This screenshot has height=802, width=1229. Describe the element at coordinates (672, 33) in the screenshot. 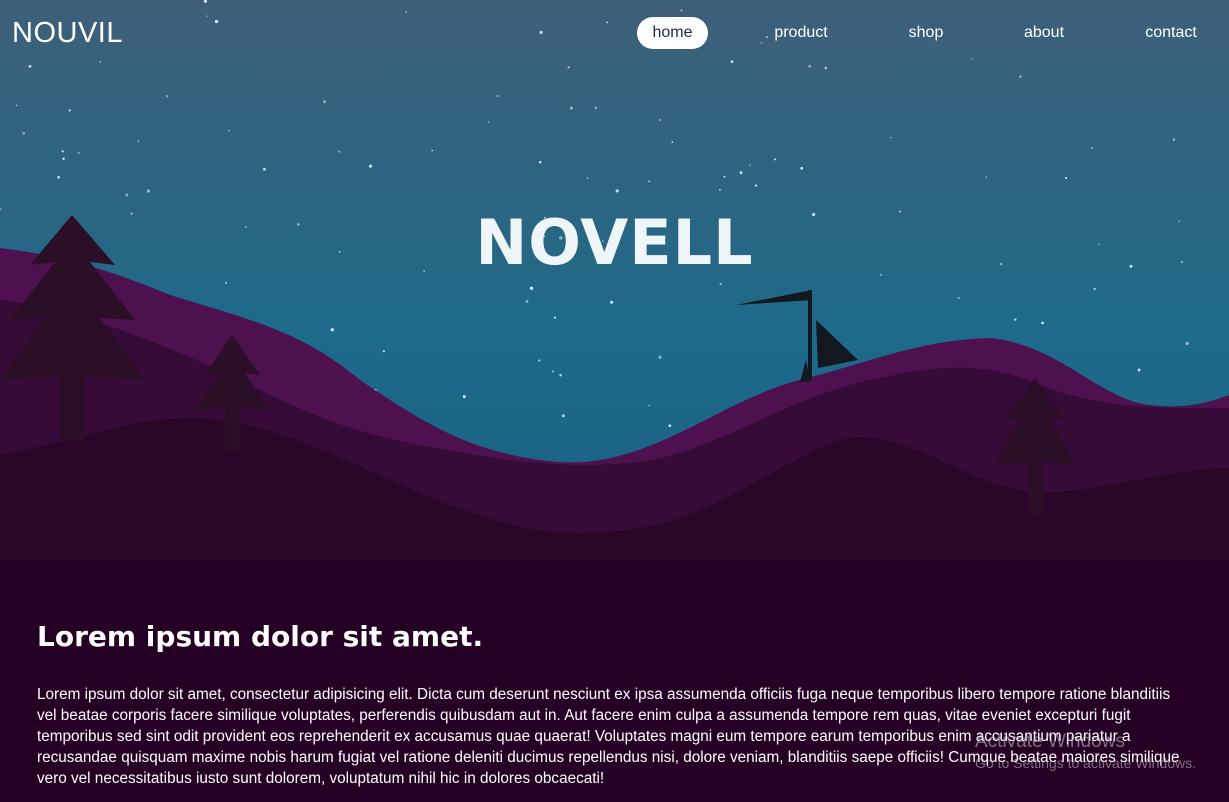

I see `nav-link-home: home` at that location.